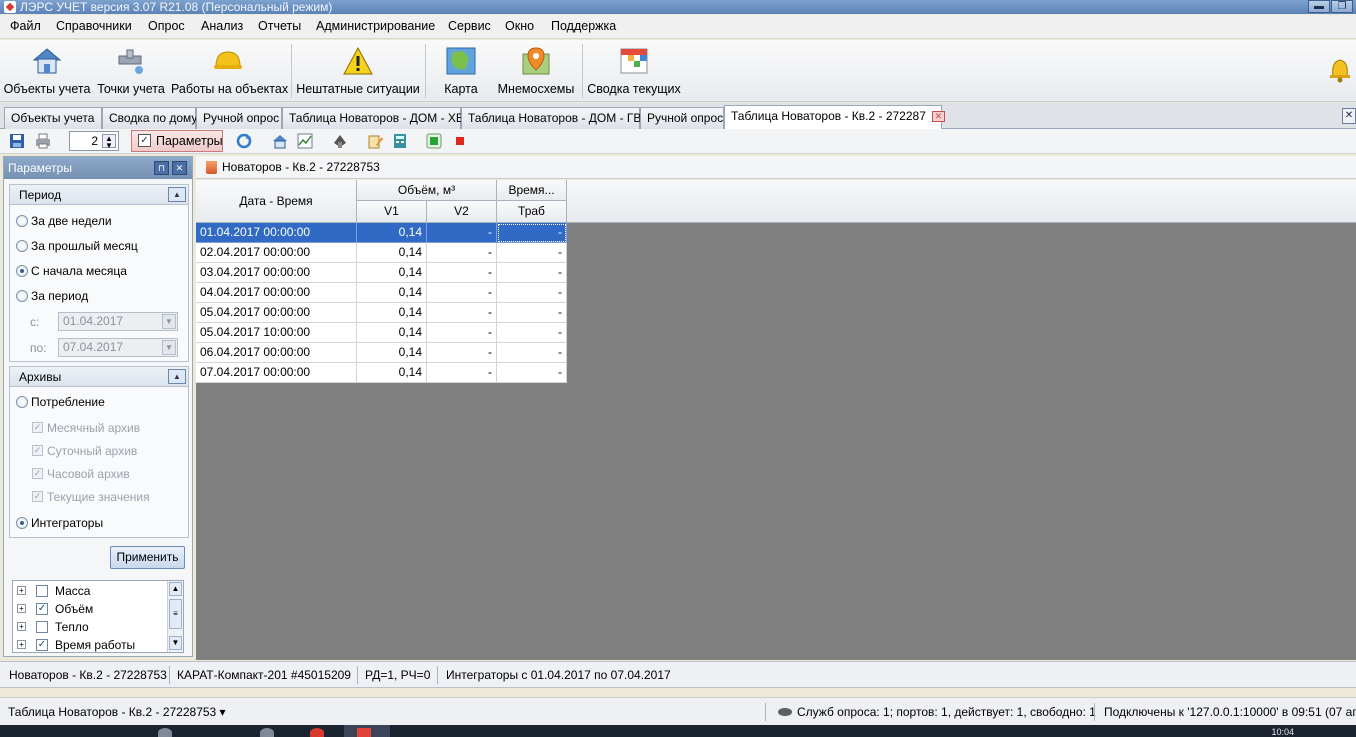 This screenshot has width=1356, height=737. What do you see at coordinates (179, 168) in the screenshot?
I see `close-panel-icon: ✕` at bounding box center [179, 168].